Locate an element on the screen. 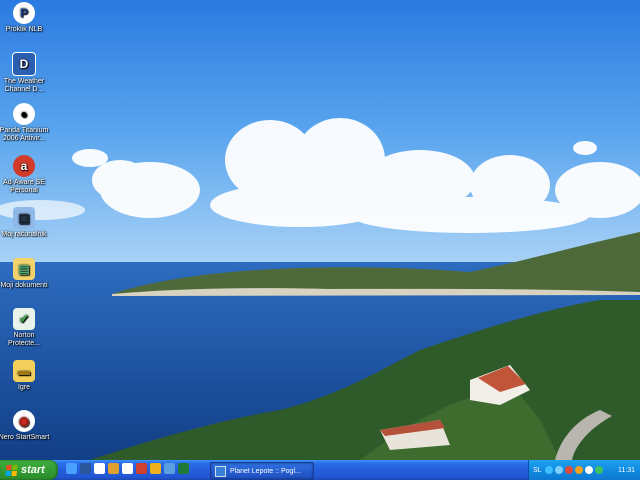  start-button: start is located at coordinates (29, 470).